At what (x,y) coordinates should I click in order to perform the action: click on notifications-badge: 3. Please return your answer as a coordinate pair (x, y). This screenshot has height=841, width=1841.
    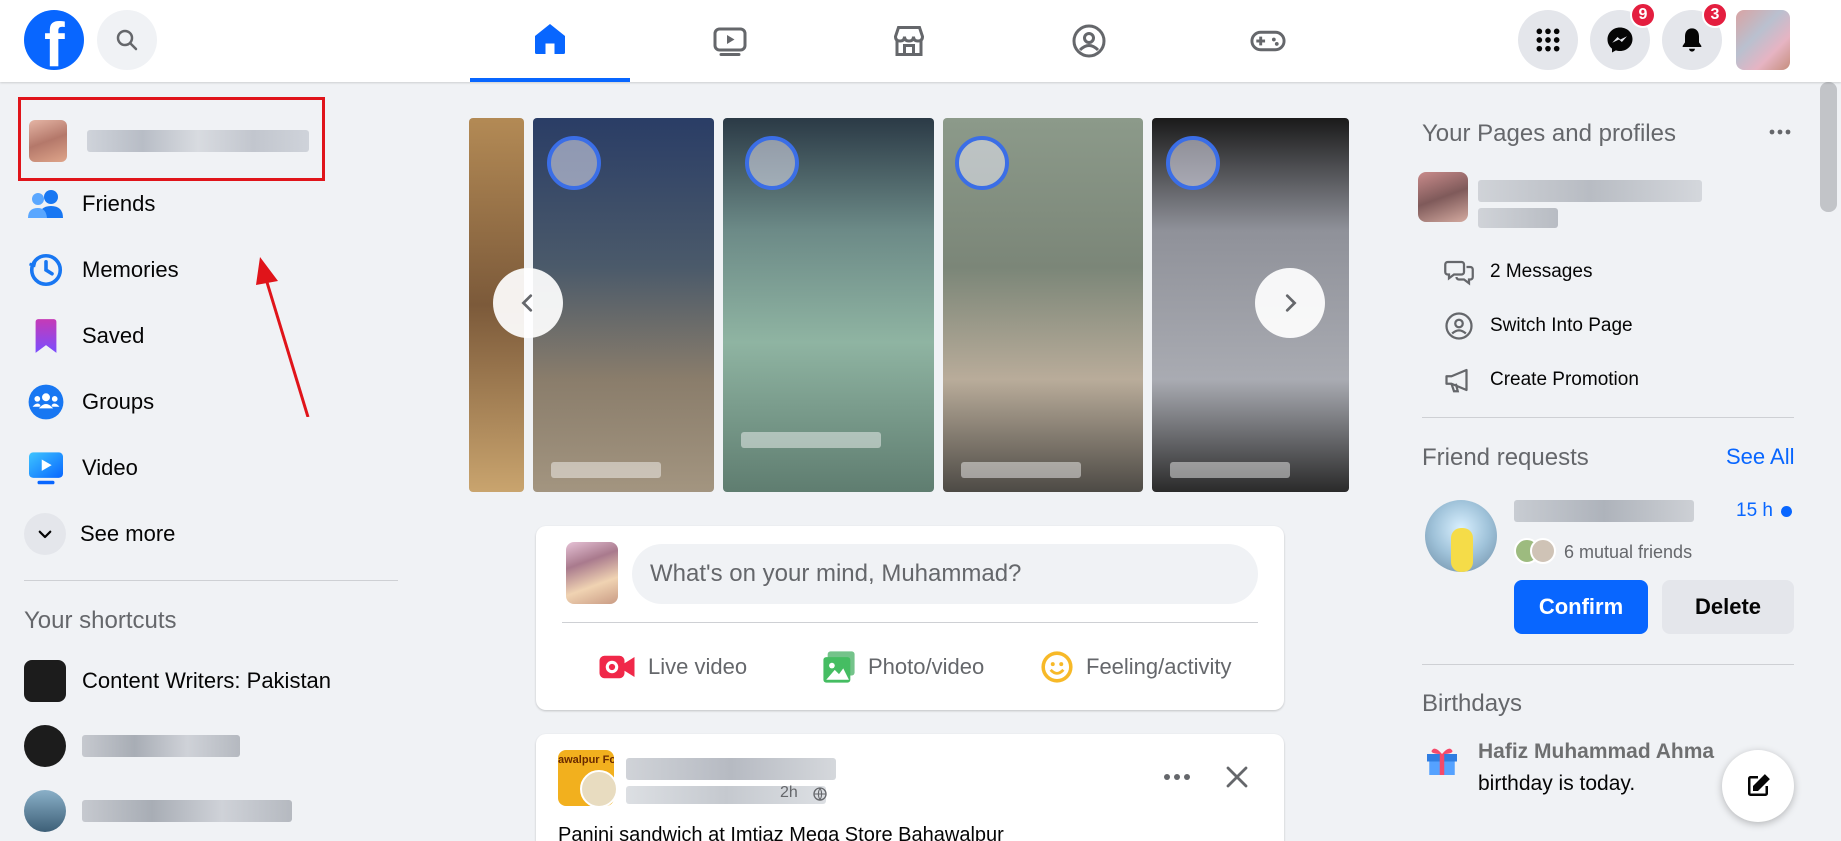
    Looking at the image, I should click on (1715, 15).